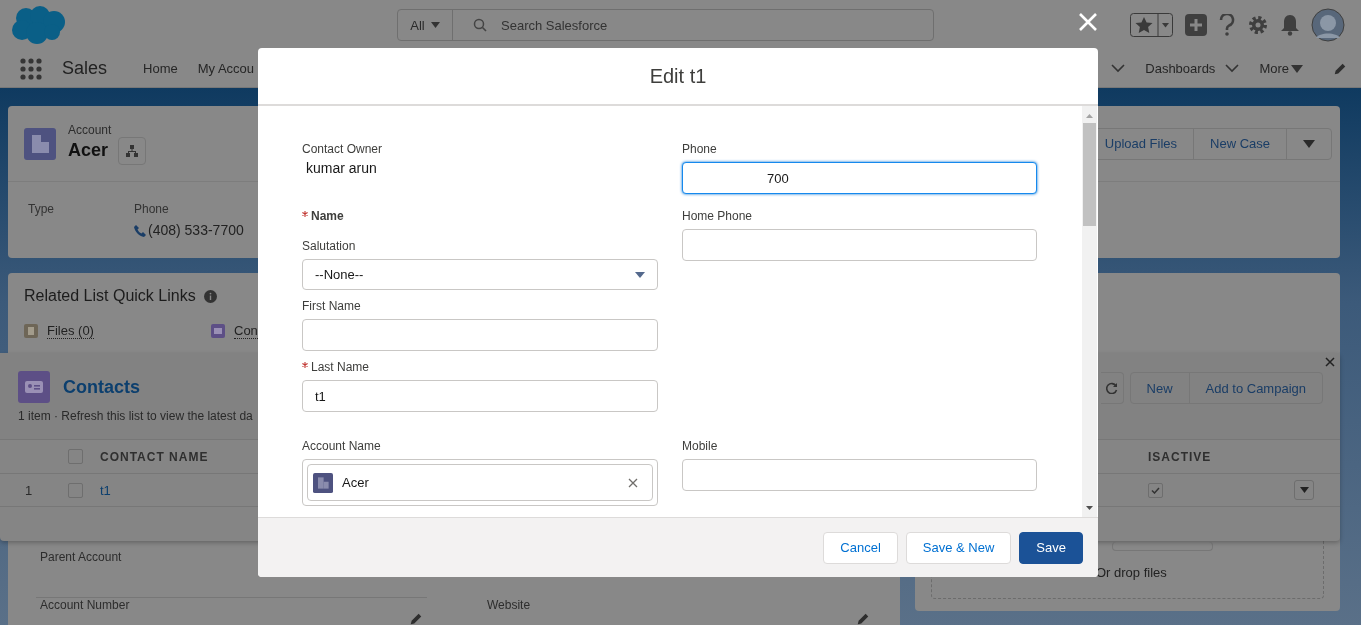 This screenshot has width=1361, height=625. Describe the element at coordinates (425, 25) in the screenshot. I see `scope-dropdown: All` at that location.